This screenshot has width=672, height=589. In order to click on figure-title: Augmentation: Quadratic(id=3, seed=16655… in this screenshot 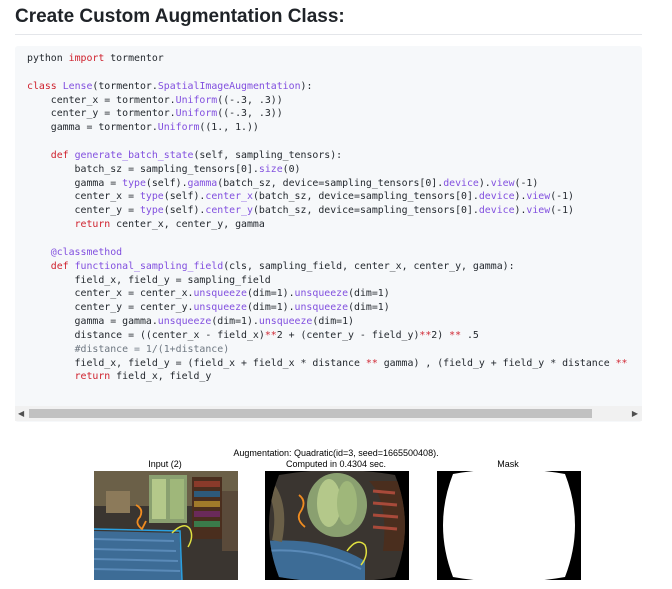, I will do `click(336, 453)`.